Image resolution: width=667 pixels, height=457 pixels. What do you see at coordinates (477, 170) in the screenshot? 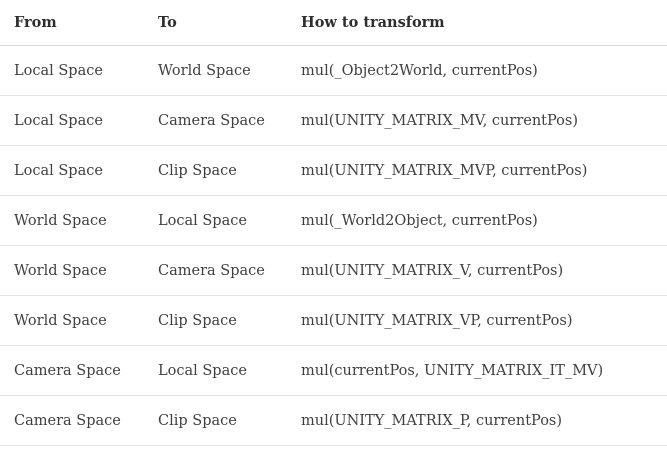
I see `cell-transform: mul(UNITY_MATRIX_MVP, currentPos)` at bounding box center [477, 170].